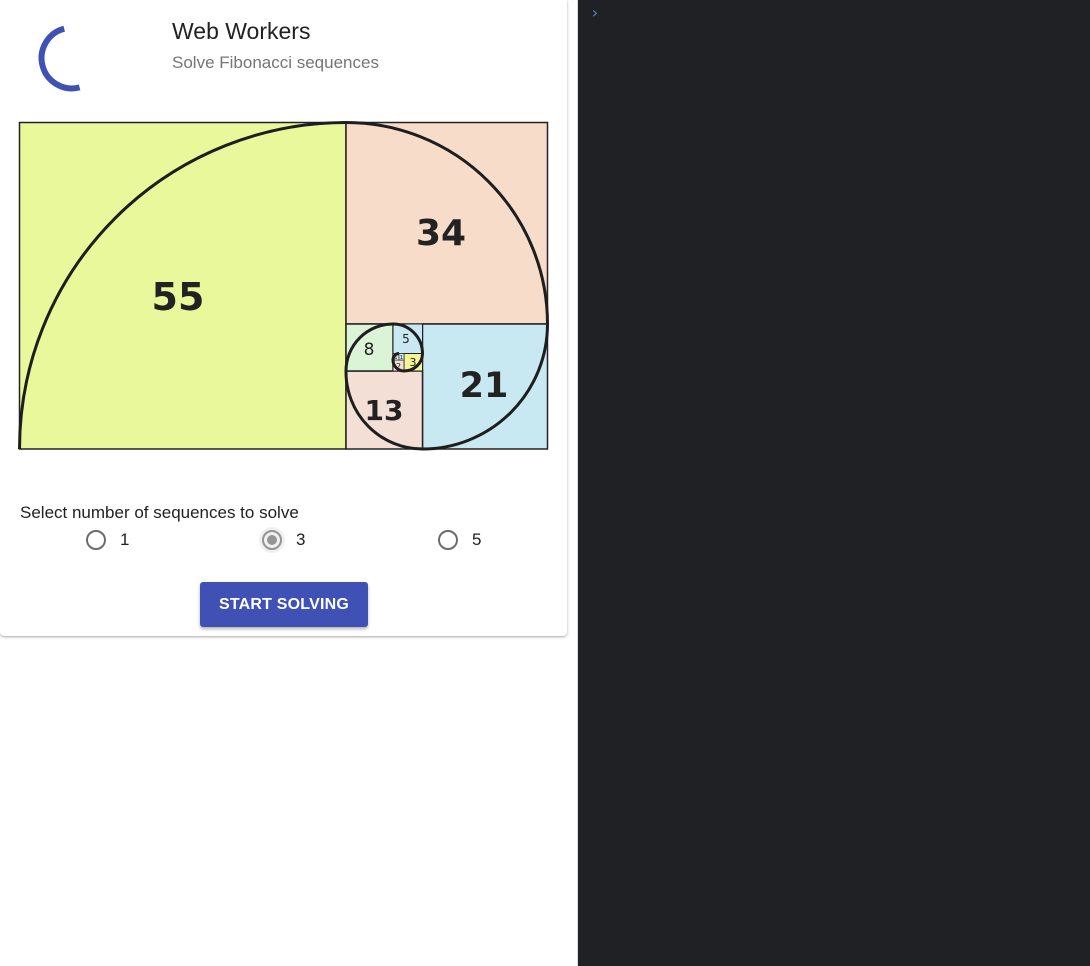  Describe the element at coordinates (275, 62) in the screenshot. I see `page-subtitle: Solve Fibonacci sequences` at that location.